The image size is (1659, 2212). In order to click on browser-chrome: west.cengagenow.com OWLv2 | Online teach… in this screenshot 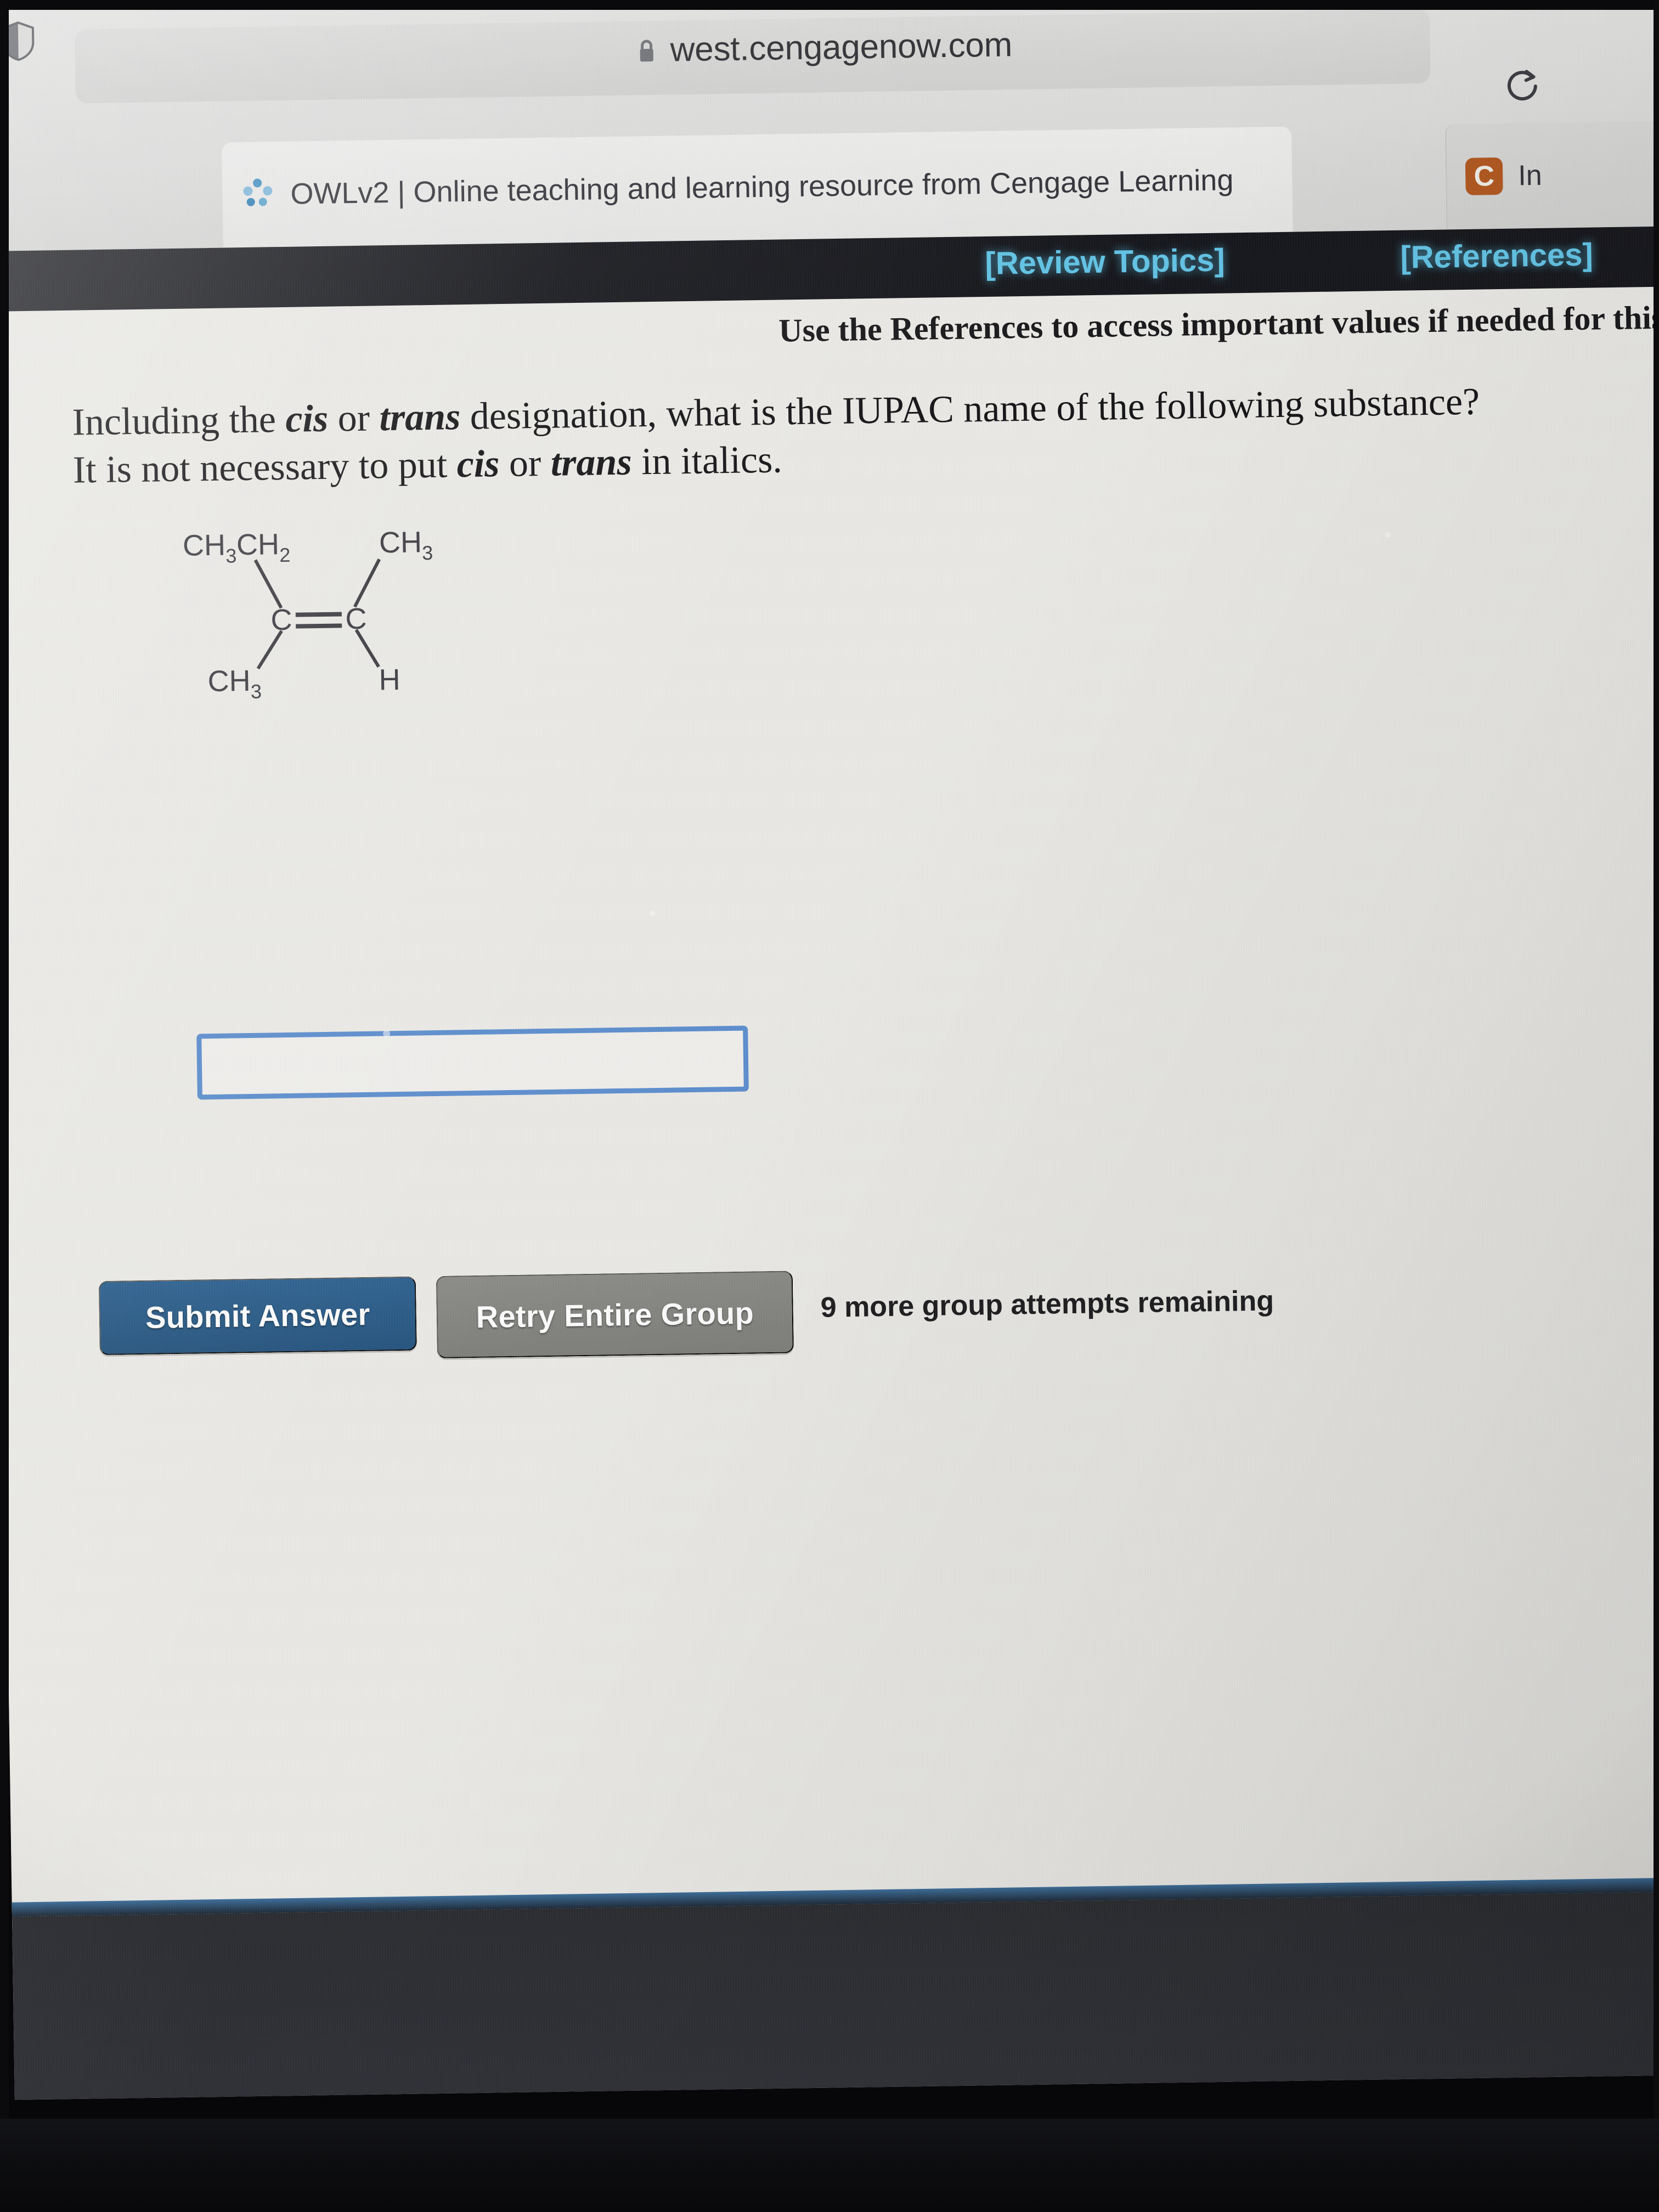, I will do `click(830, 125)`.